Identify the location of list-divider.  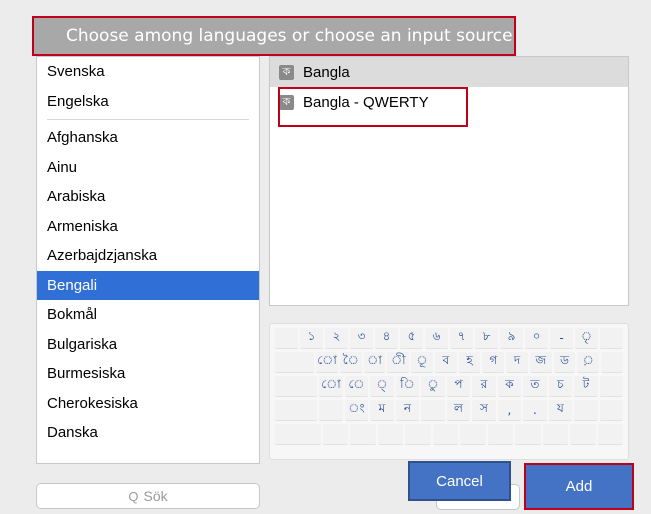
(148, 119).